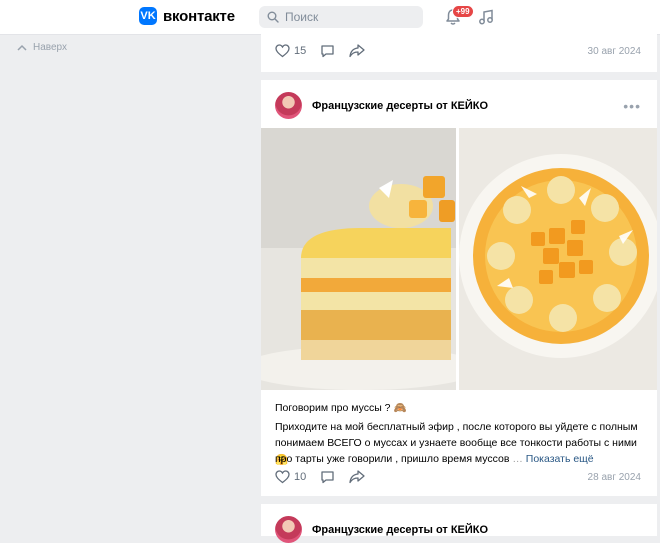 Image resolution: width=660 pixels, height=543 pixels. What do you see at coordinates (614, 51) in the screenshot?
I see `post-date: 30 авг 2024` at bounding box center [614, 51].